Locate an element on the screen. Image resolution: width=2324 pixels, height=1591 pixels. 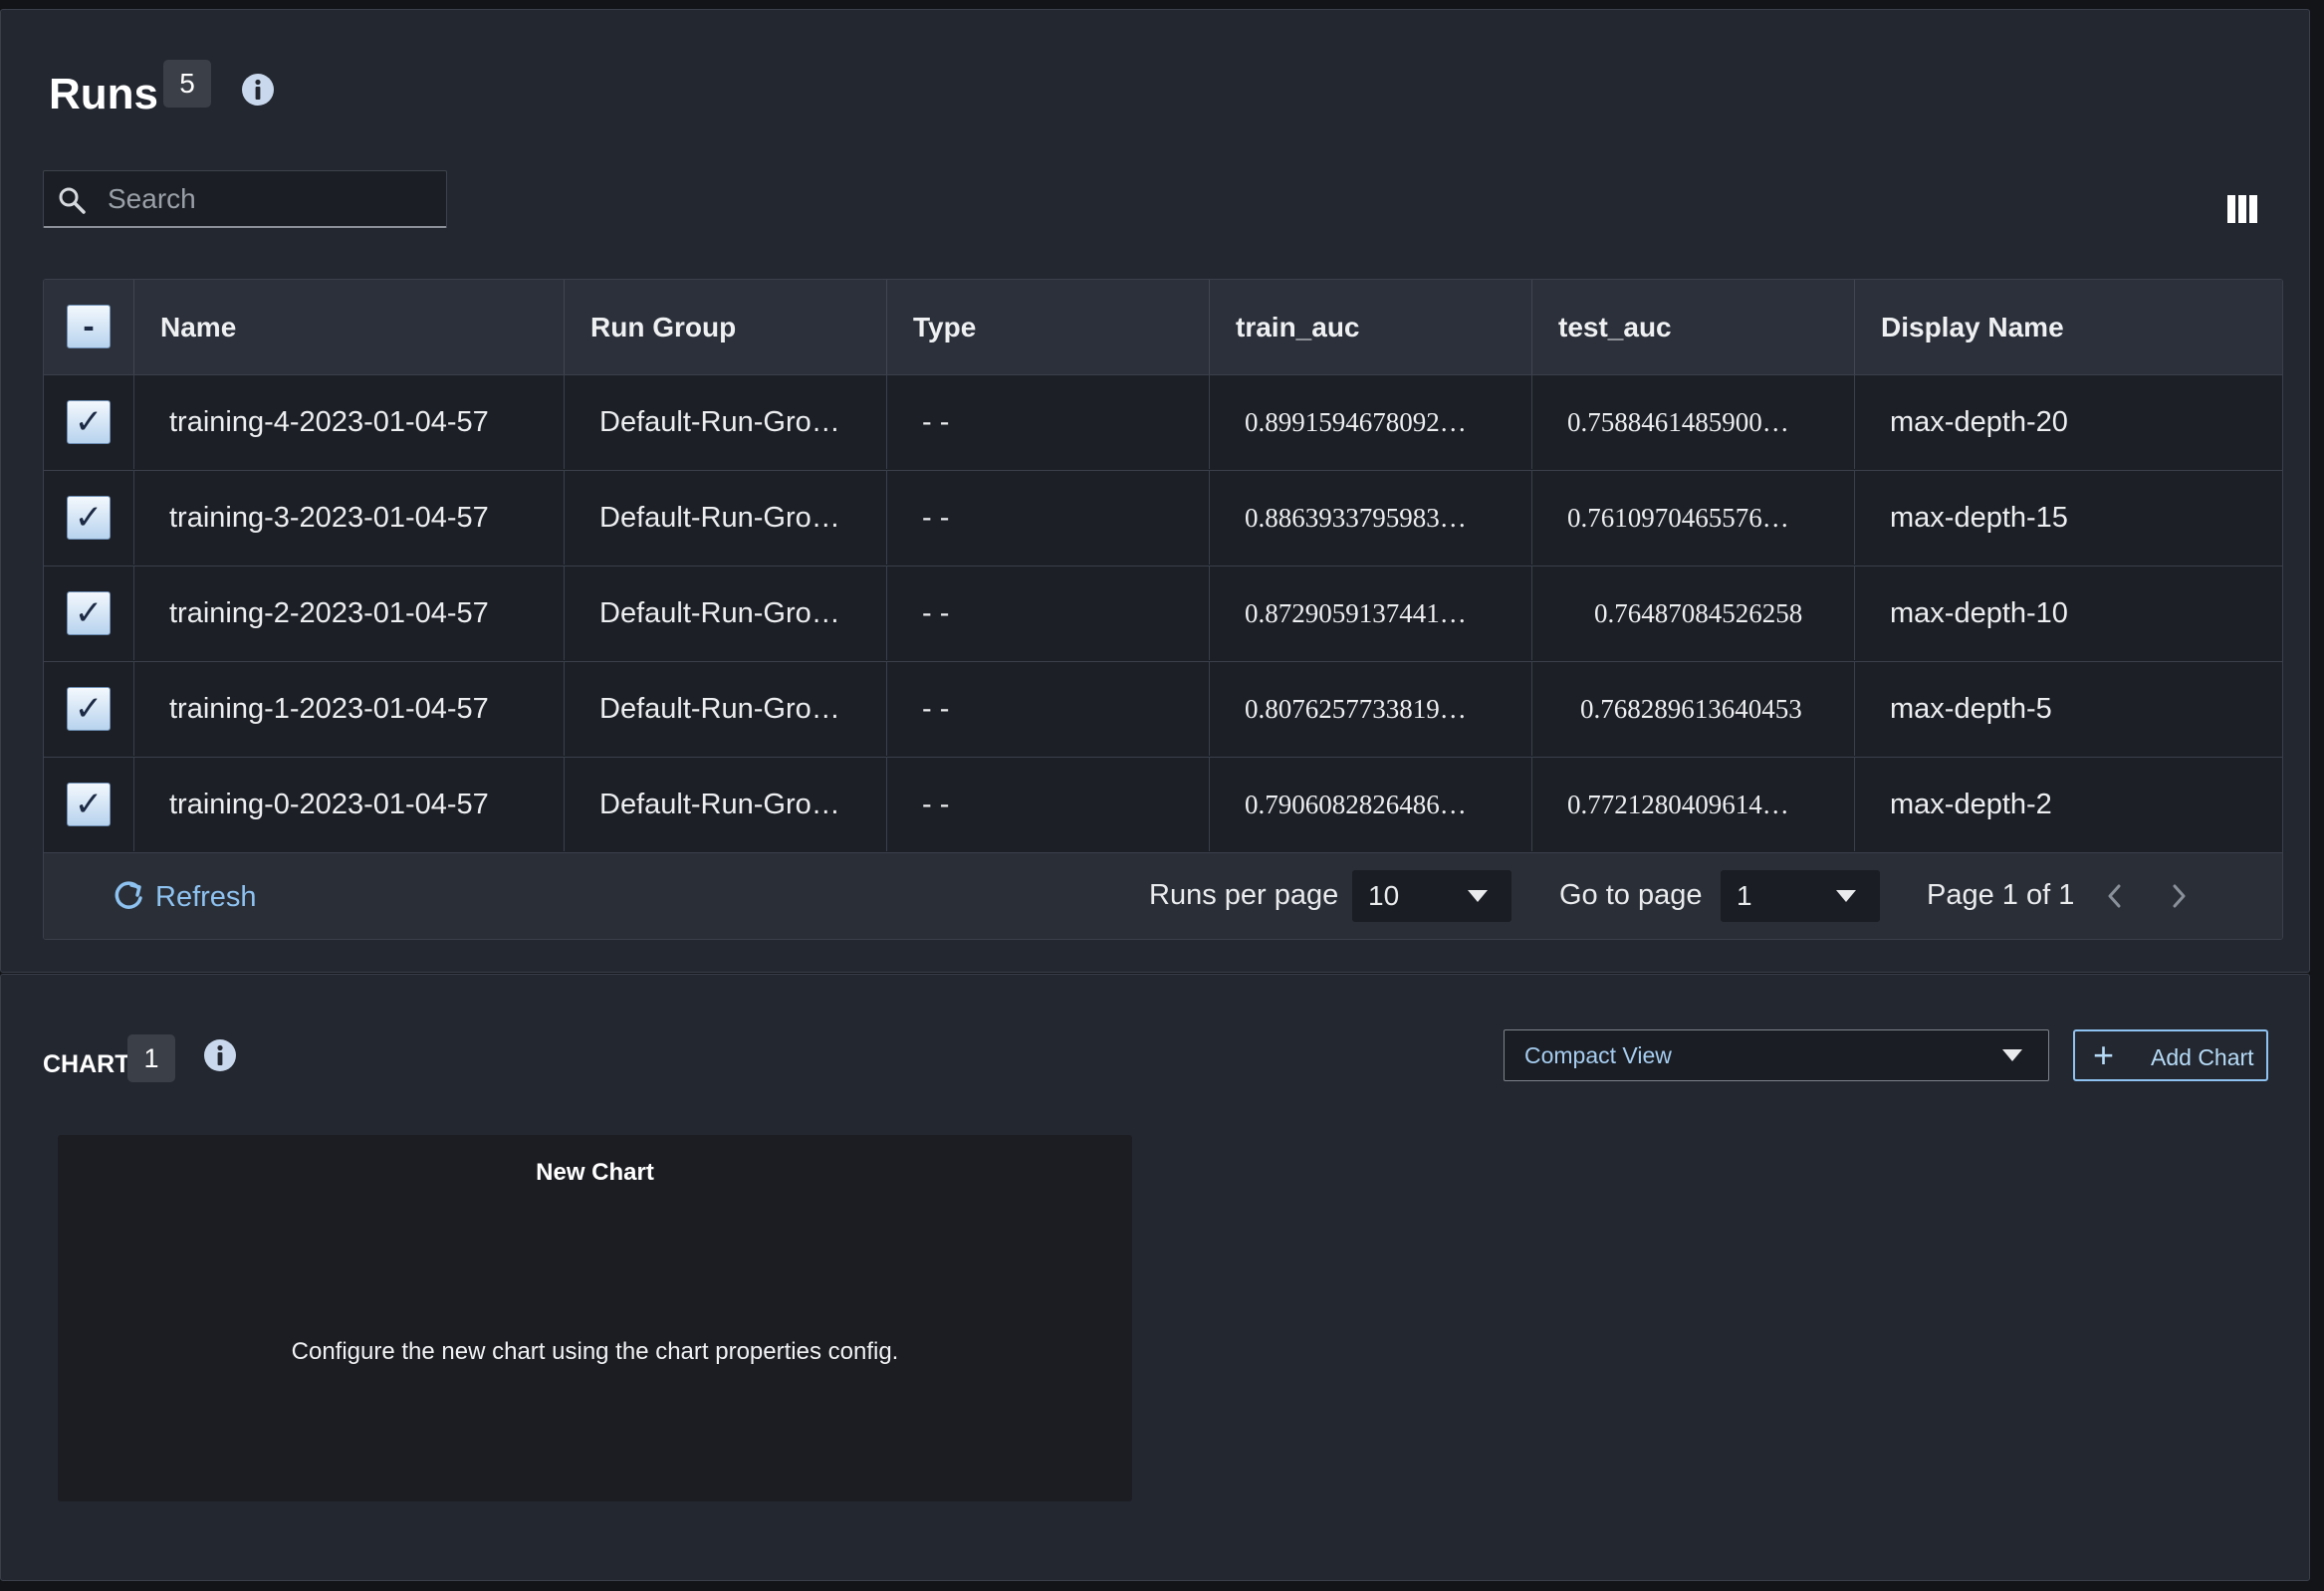
search-icon is located at coordinates (72, 200).